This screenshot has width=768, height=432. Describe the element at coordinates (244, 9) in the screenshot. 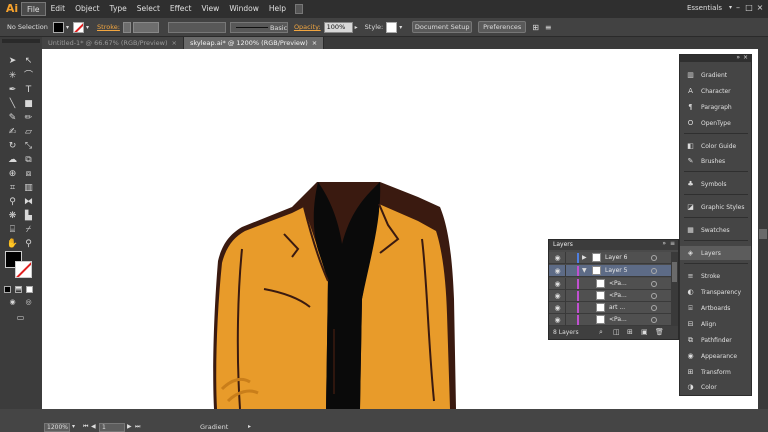

I see `menu-window: Window` at that location.